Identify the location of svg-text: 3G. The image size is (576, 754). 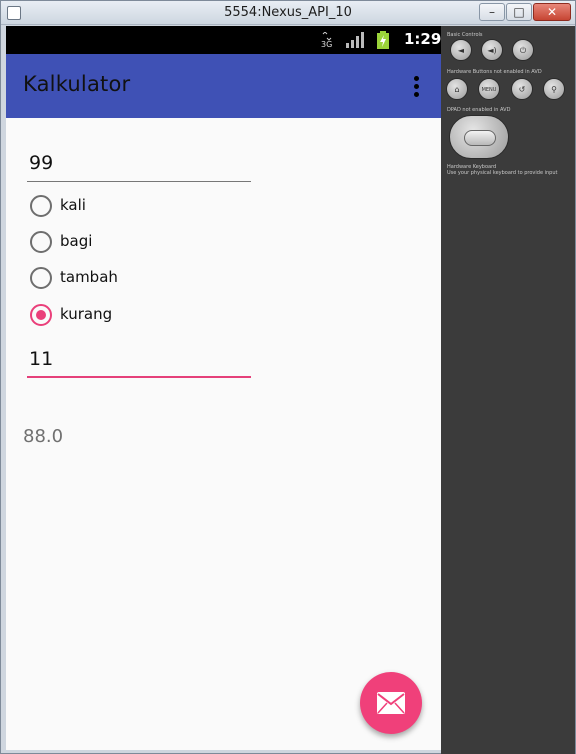
(326, 44).